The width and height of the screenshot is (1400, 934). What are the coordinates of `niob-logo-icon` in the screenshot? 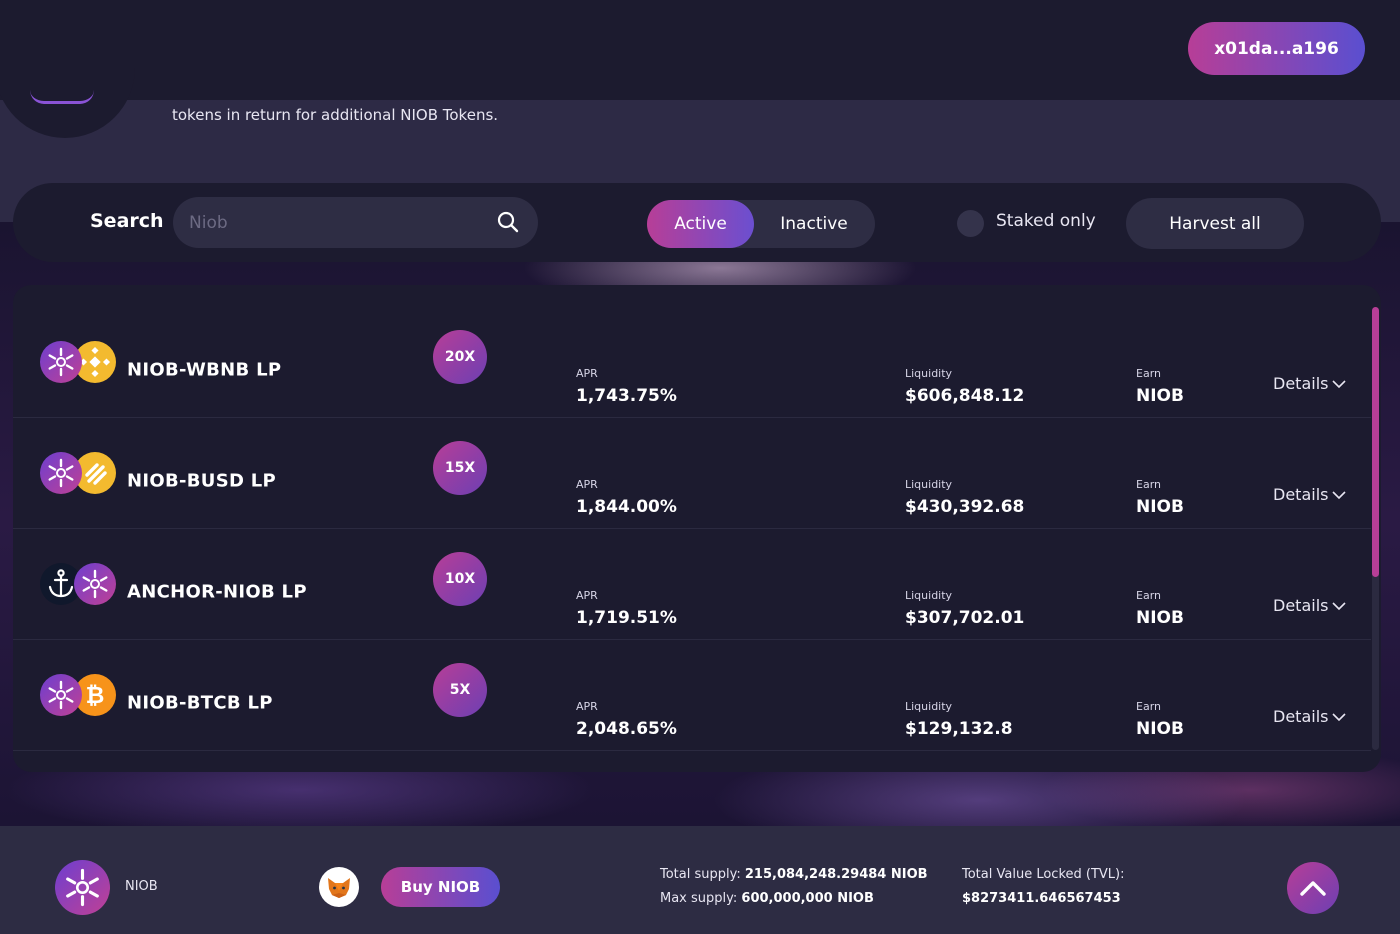 It's located at (82, 887).